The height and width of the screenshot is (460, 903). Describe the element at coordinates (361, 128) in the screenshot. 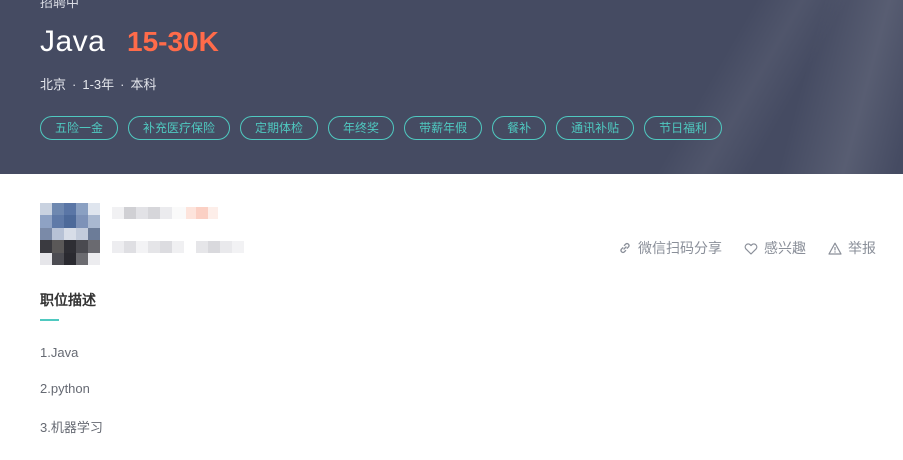

I see `benefit-tag: 年终奖` at that location.